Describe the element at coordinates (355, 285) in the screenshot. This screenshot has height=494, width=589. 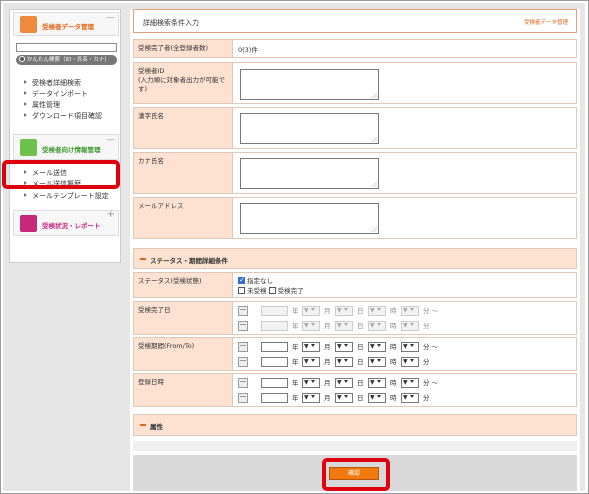
I see `row-status: ステータス(受検状態) 指定なし 未受検 受検完了` at that location.